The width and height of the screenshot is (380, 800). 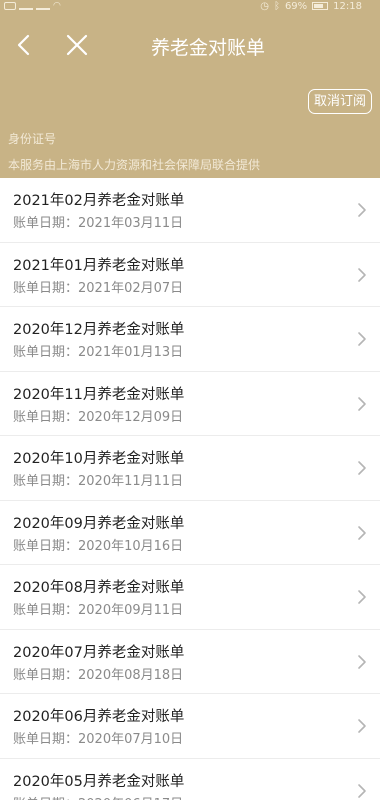 I want to click on statement-date: 账单日期：2020年07月10日, so click(x=98, y=737).